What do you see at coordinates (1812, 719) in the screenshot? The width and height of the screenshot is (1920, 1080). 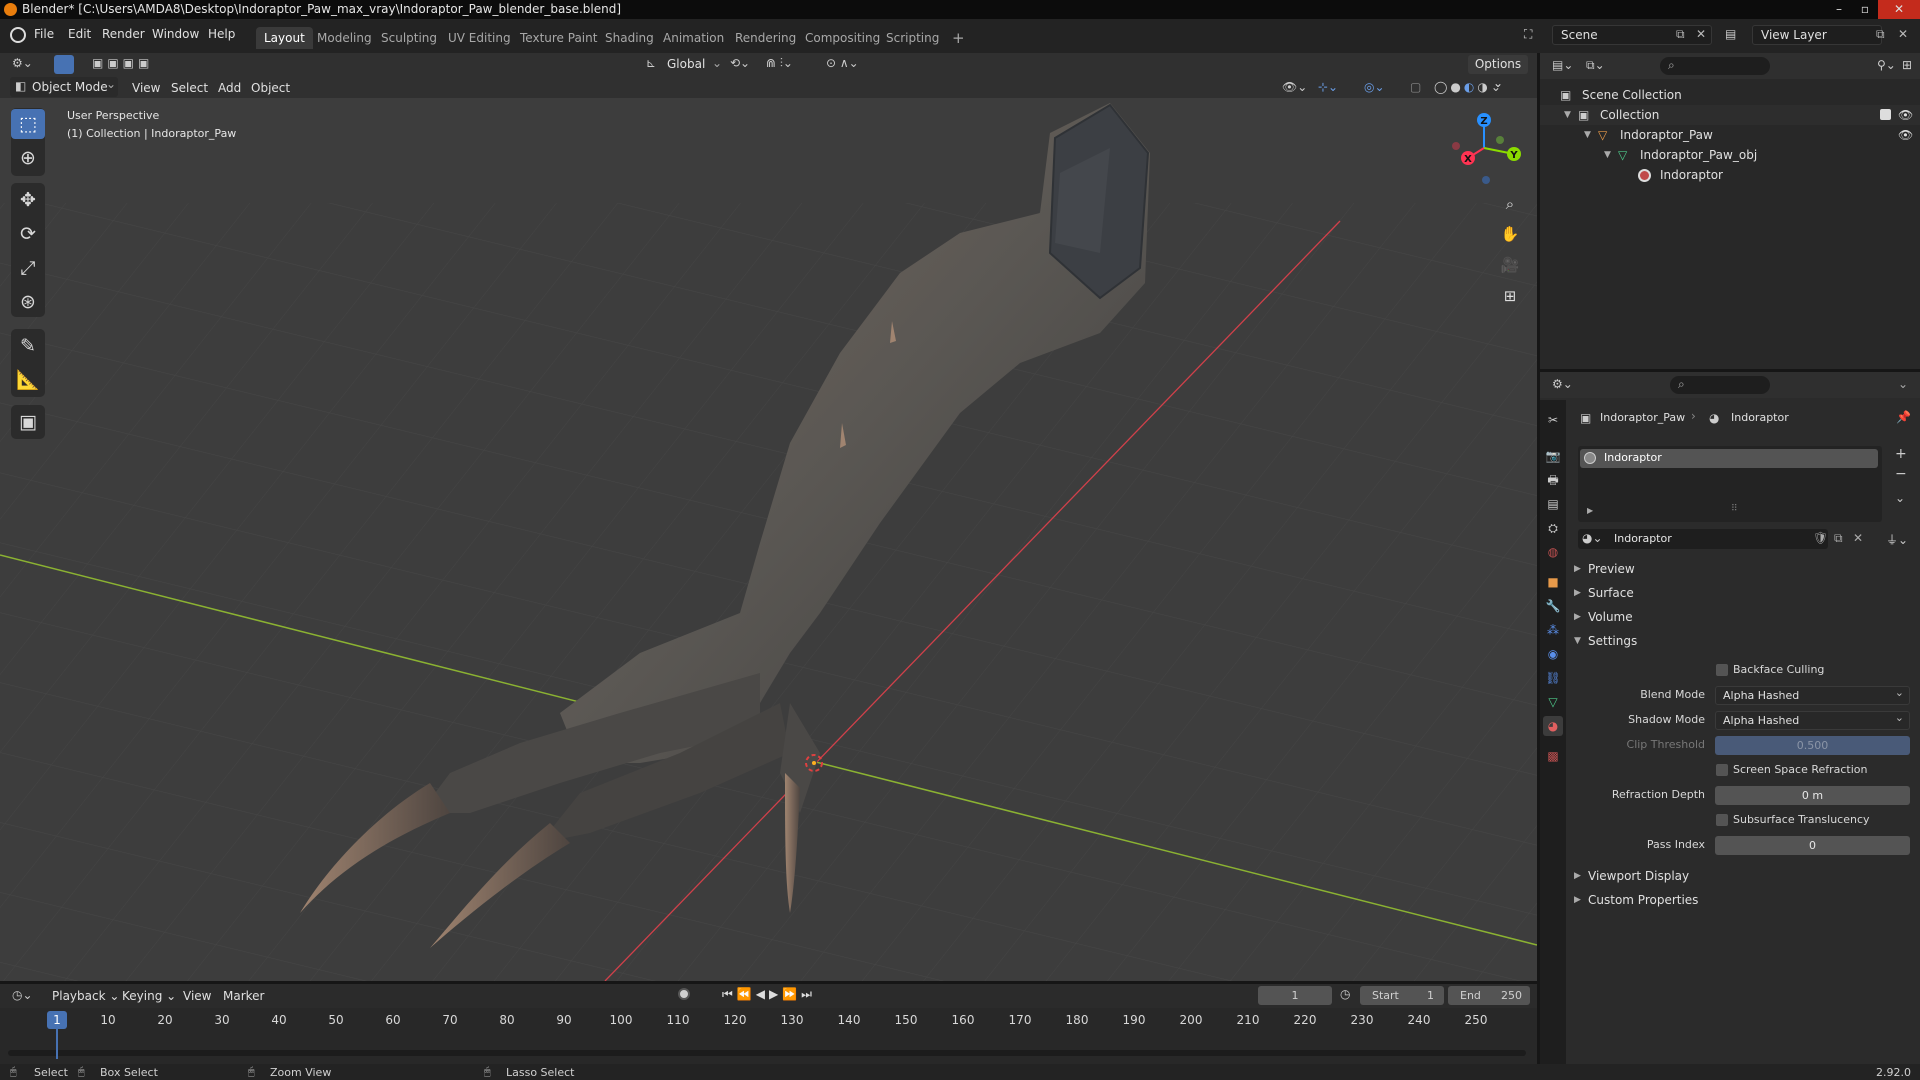 I see `shadow-mode-dropdown: Alpha Hashed` at bounding box center [1812, 719].